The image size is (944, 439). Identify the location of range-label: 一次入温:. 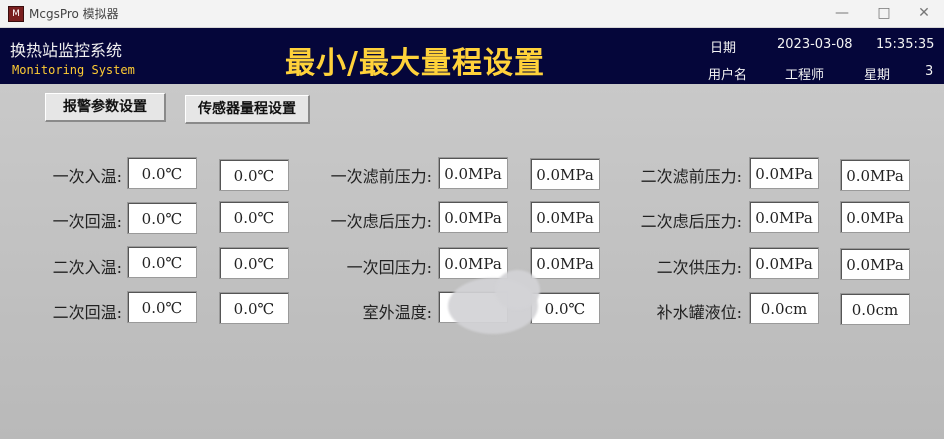
(87, 176).